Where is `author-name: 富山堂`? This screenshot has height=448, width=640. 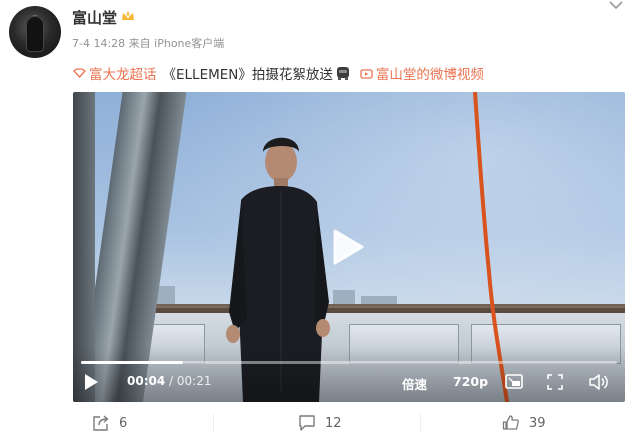 author-name: 富山堂 is located at coordinates (94, 17).